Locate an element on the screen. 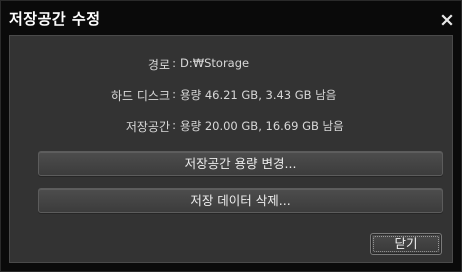  close-button: 닫기 is located at coordinates (406, 244).